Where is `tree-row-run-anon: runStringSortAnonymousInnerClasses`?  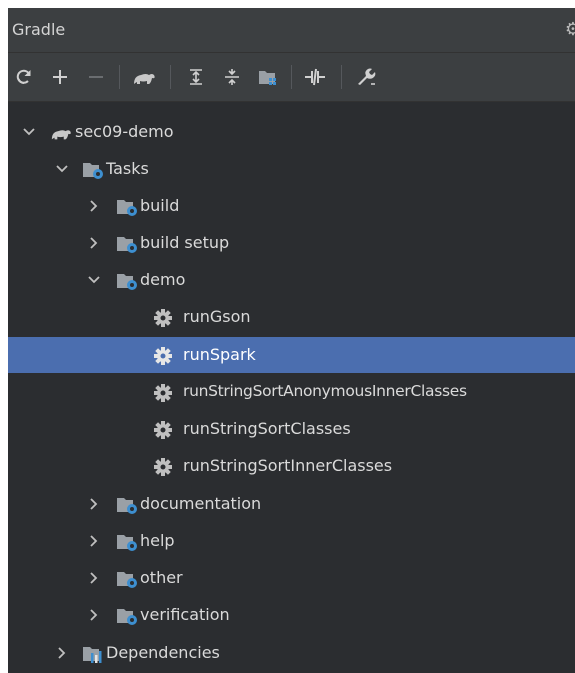 tree-row-run-anon: runStringSortAnonymousInnerClasses is located at coordinates (291, 392).